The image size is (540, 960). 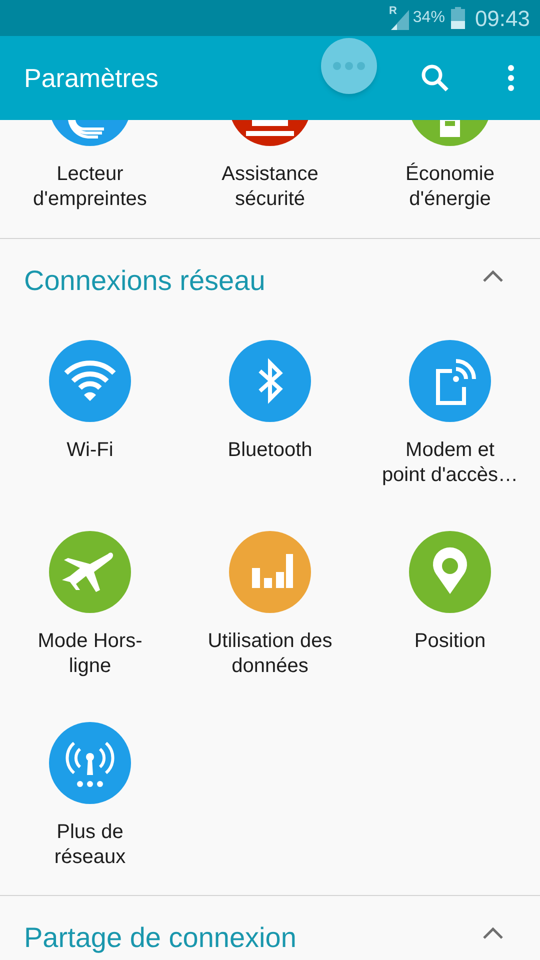 I want to click on location-pin-icon, so click(x=450, y=572).